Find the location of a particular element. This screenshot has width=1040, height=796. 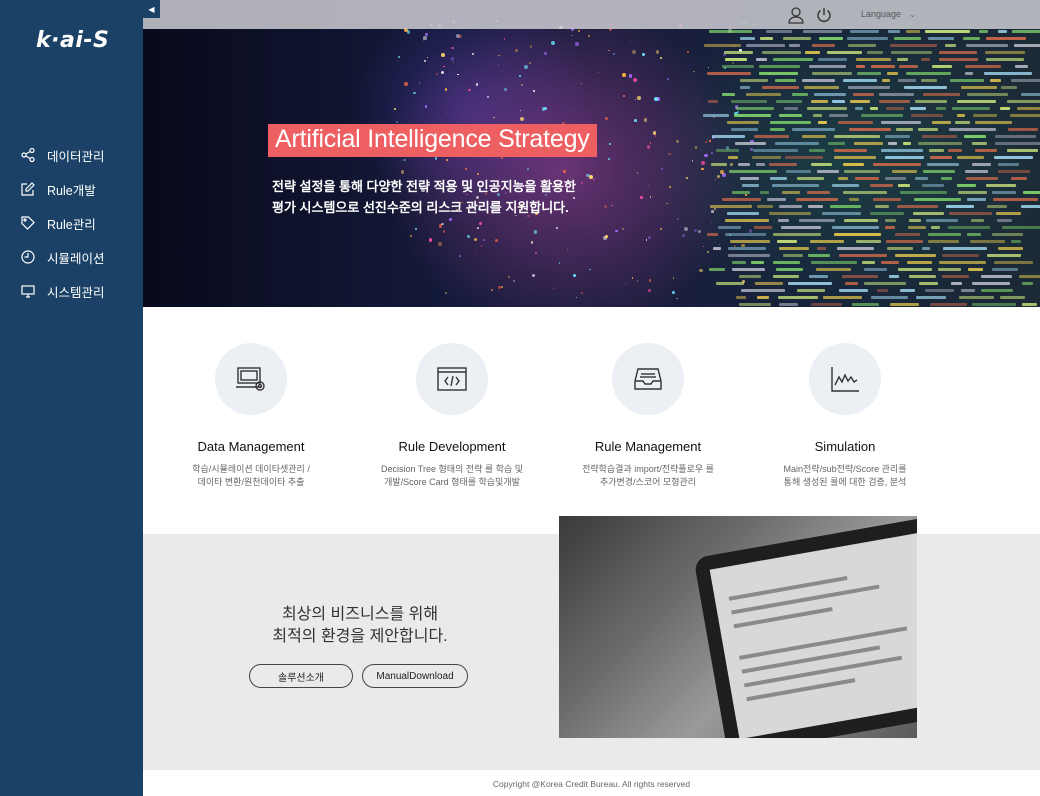

sidebar-collapse-button: ◀ is located at coordinates (151, 9).